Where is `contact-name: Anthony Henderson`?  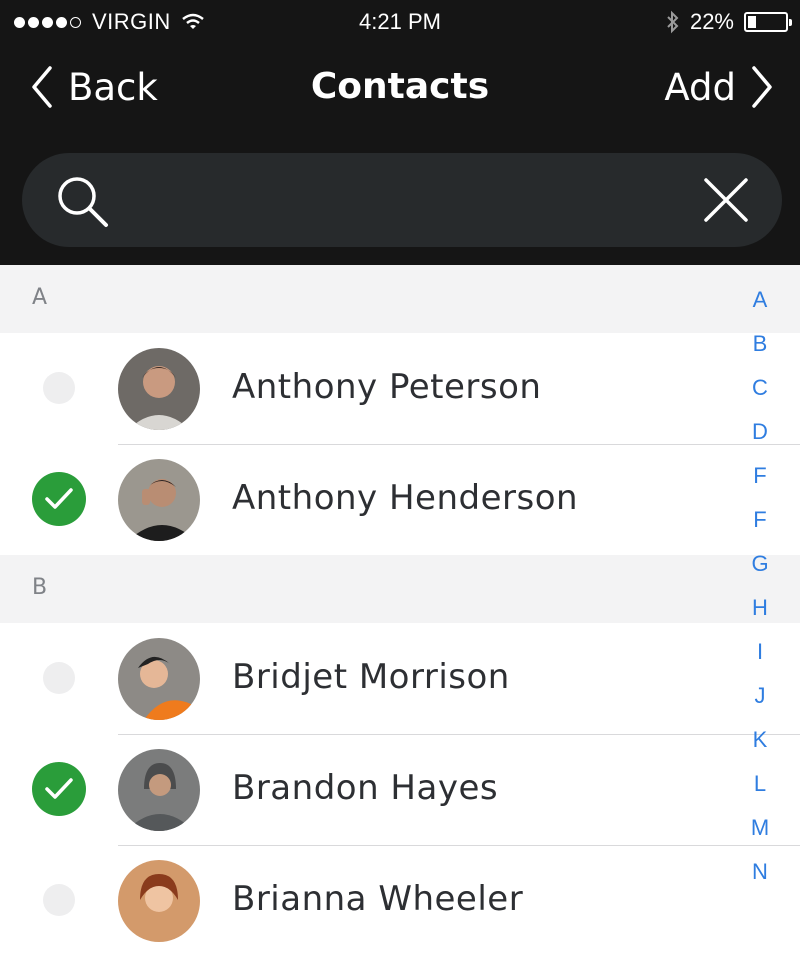
contact-name: Anthony Henderson is located at coordinates (405, 498).